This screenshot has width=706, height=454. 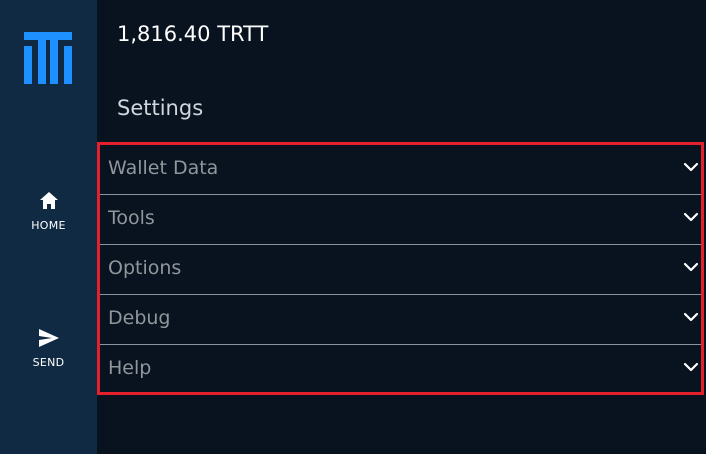 I want to click on settings-item-options: Options, so click(x=400, y=270).